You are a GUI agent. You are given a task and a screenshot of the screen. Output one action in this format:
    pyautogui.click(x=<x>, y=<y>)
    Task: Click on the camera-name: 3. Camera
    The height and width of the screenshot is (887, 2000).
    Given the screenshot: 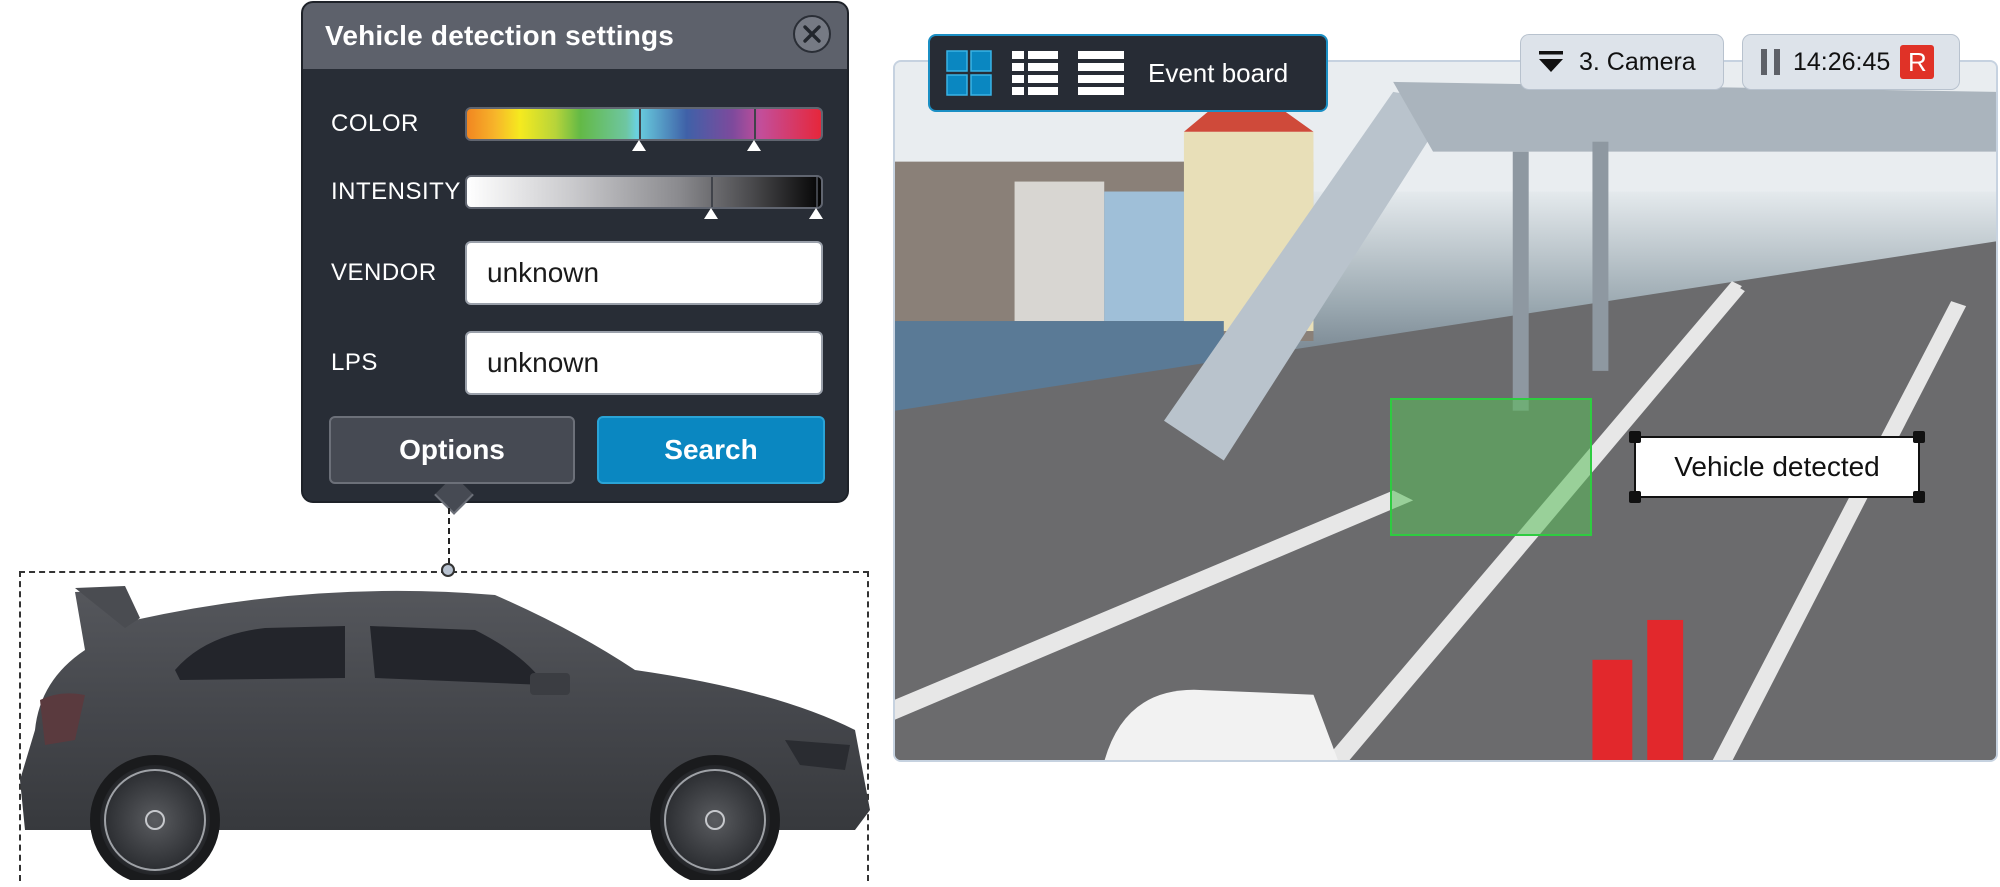 What is the action you would take?
    pyautogui.click(x=1637, y=61)
    